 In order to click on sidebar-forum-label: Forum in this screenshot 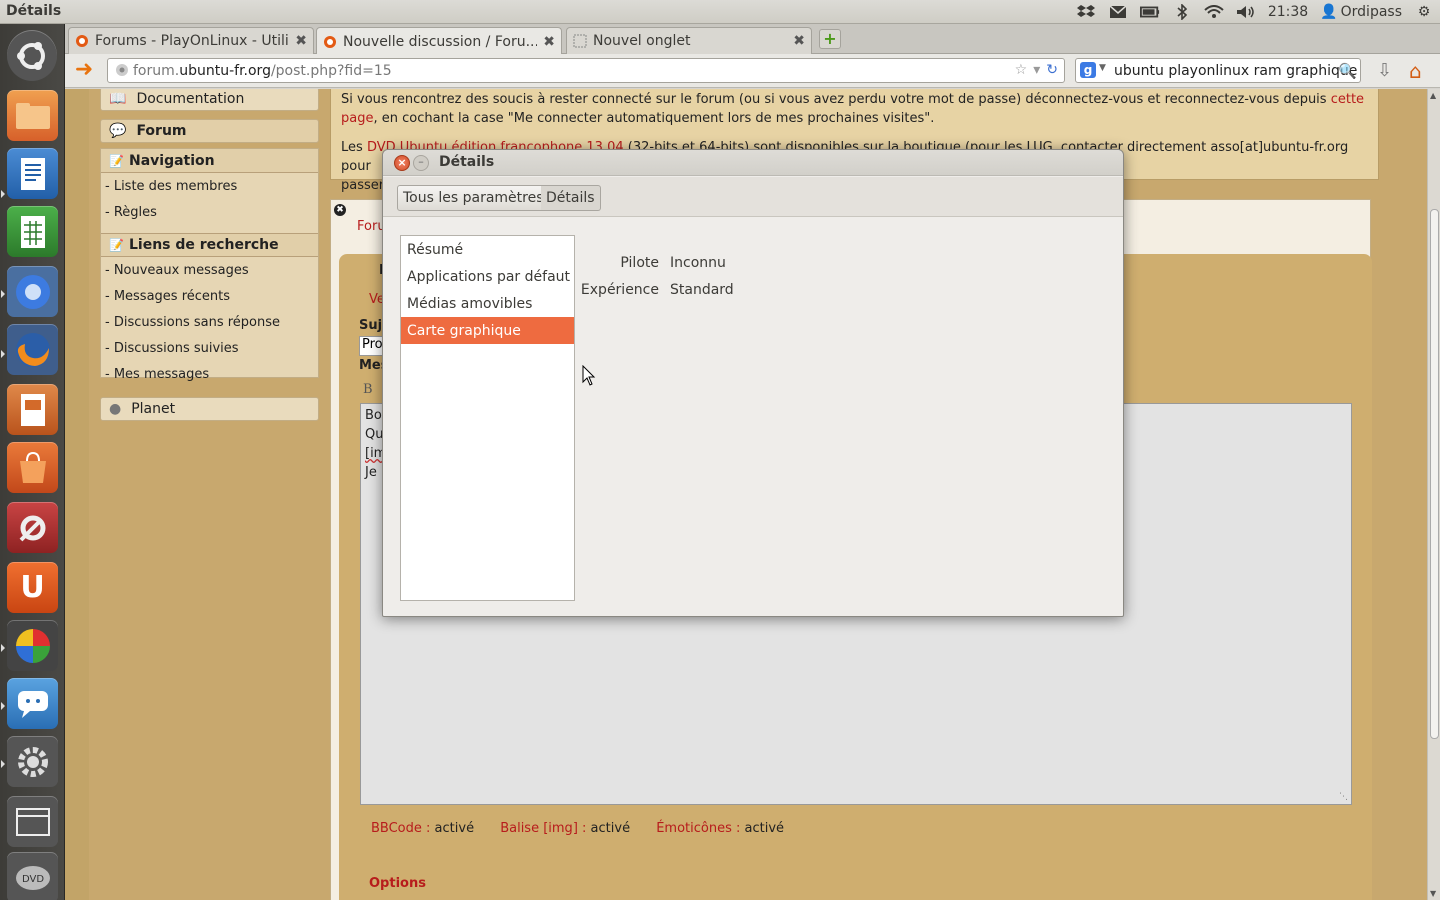, I will do `click(161, 131)`.